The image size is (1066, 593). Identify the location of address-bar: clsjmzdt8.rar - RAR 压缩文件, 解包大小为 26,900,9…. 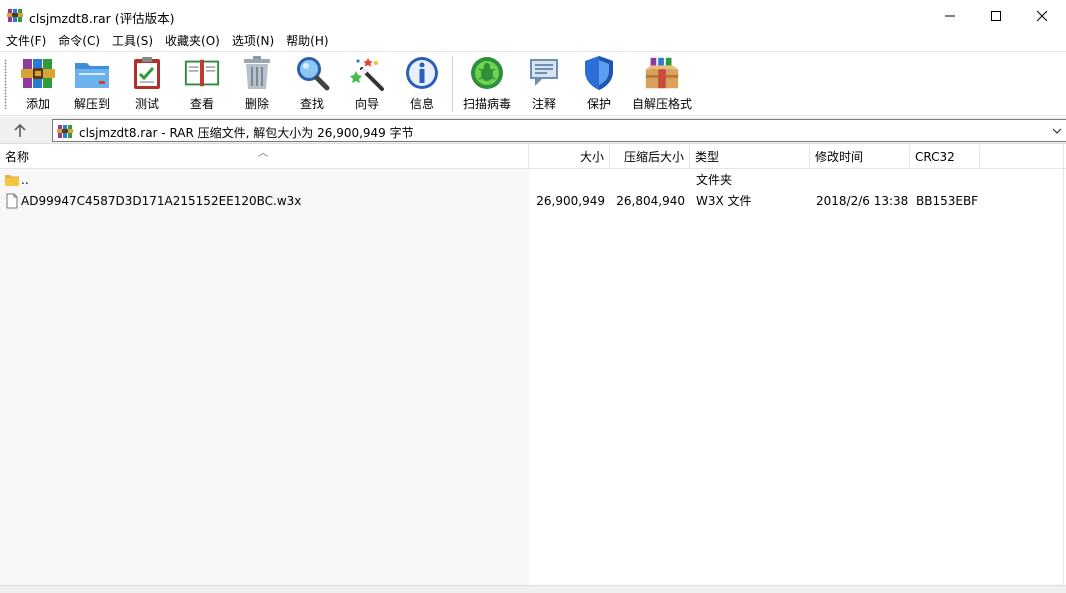
(533, 130).